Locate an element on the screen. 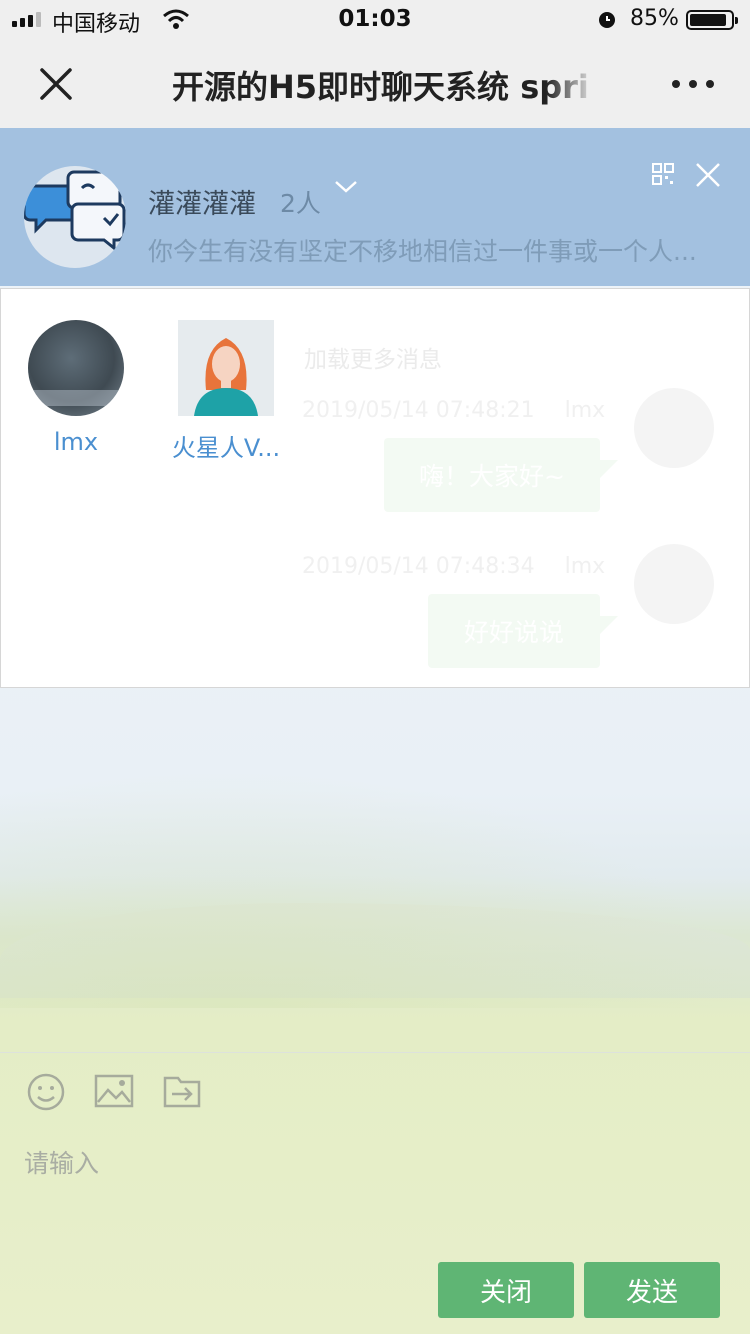 Image resolution: width=750 pixels, height=1334 pixels. message-meta: 2019/05/14 07:48:21 lmx is located at coordinates (453, 410).